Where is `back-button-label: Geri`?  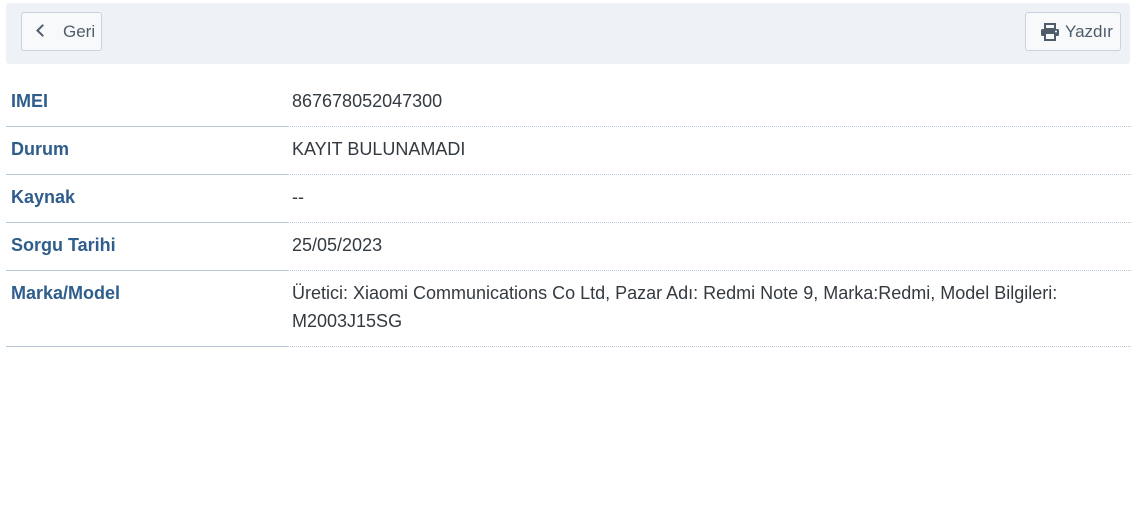
back-button-label: Geri is located at coordinates (79, 31).